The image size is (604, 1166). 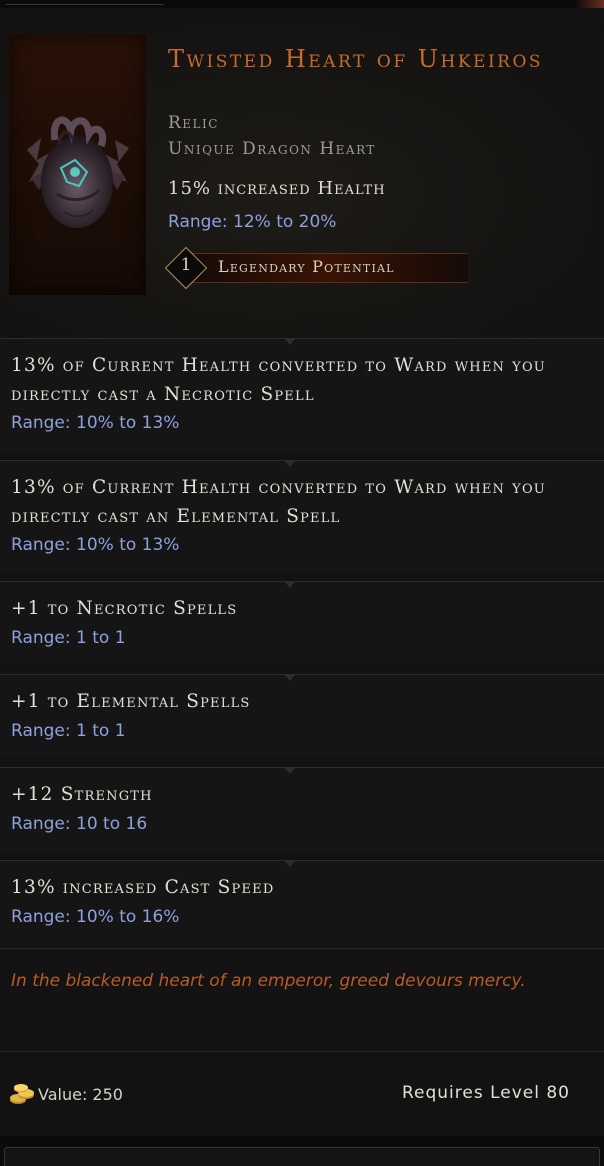 I want to click on dragon-heart-icon, so click(x=78, y=172).